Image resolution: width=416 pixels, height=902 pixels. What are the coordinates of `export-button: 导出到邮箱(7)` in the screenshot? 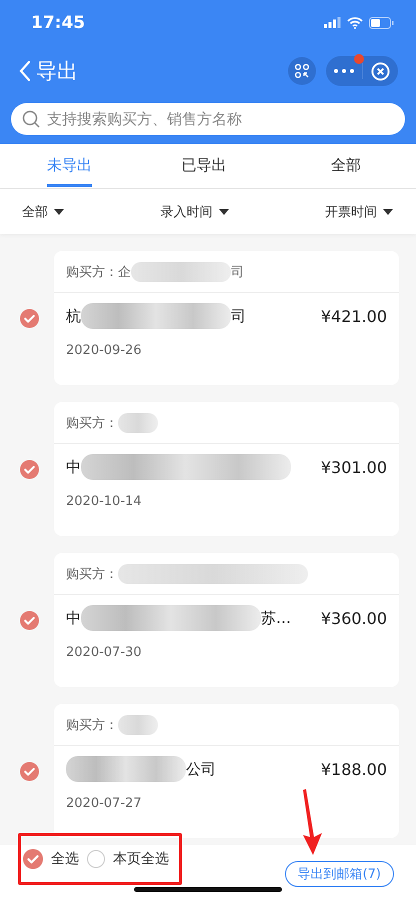 It's located at (339, 873).